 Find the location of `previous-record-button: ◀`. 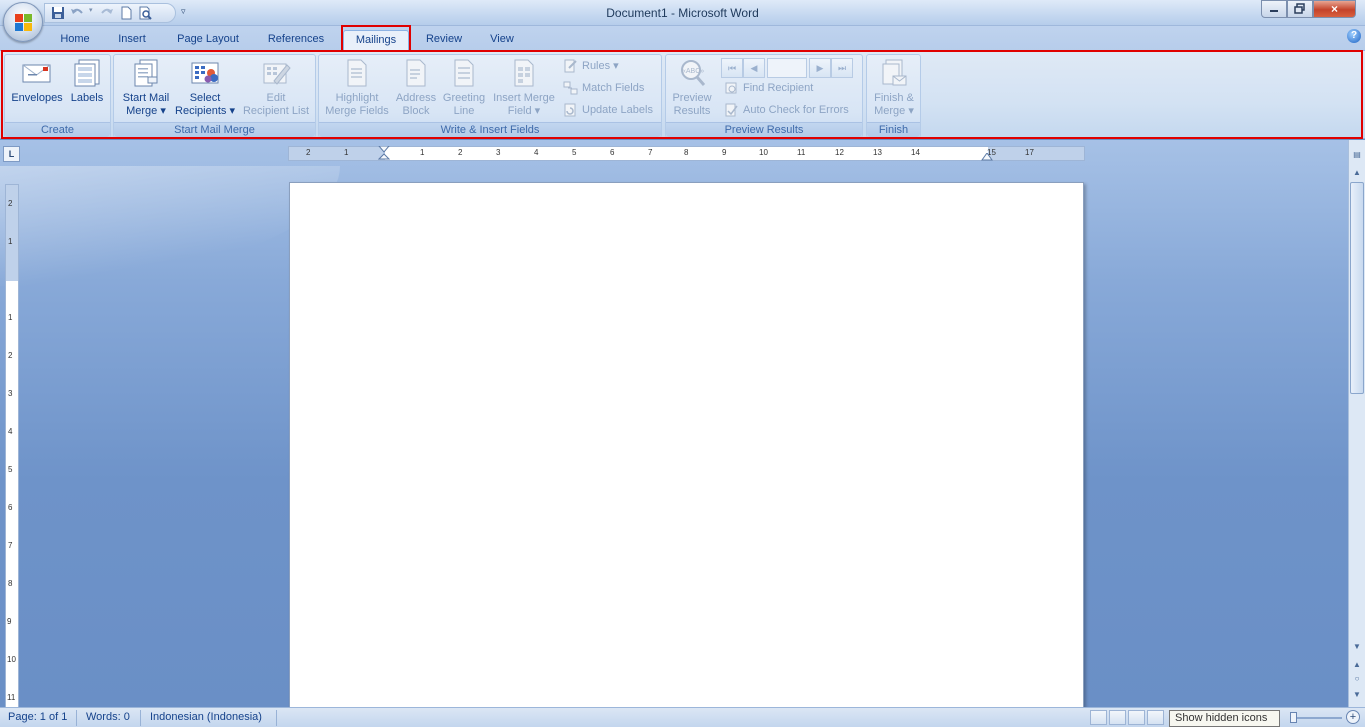

previous-record-button: ◀ is located at coordinates (754, 68).